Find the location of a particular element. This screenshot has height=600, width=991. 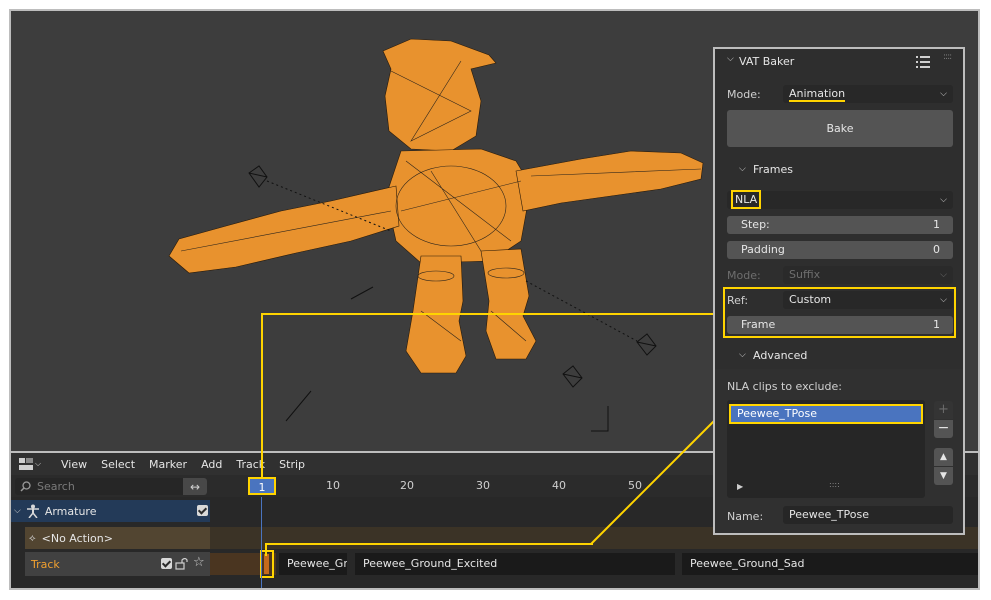

menu-select: Select is located at coordinates (118, 464).